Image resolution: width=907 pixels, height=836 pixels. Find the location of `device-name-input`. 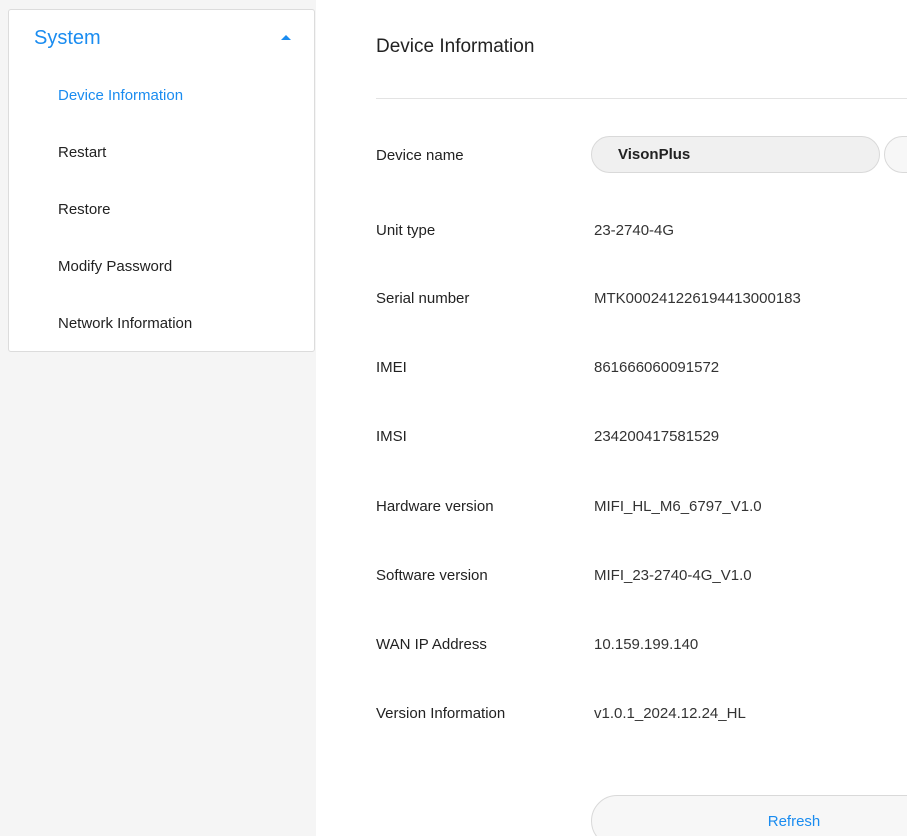

device-name-input is located at coordinates (735, 154).